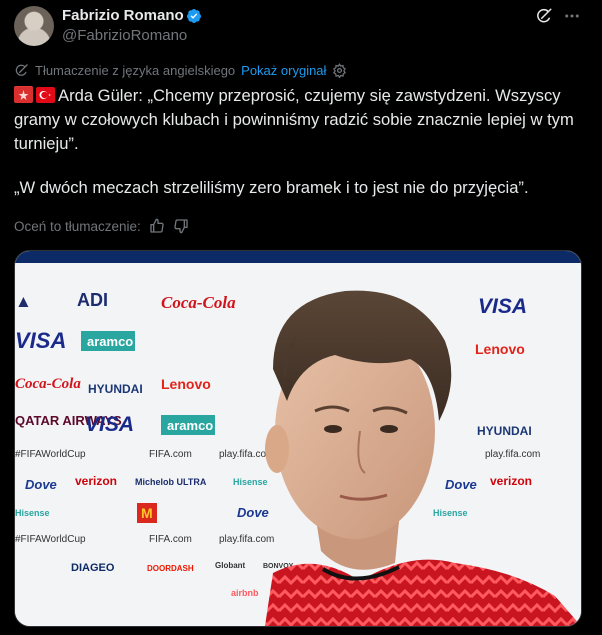 This screenshot has height=635, width=602. I want to click on logo-fifacom-1: FIFA.com, so click(170, 454).